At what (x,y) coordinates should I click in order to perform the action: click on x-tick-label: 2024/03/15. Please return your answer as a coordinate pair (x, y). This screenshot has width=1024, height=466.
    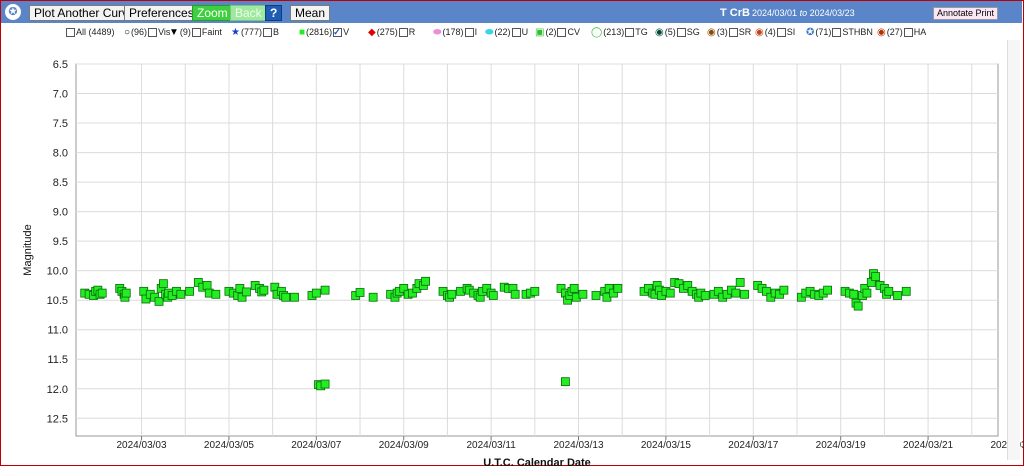
    Looking at the image, I should click on (666, 445).